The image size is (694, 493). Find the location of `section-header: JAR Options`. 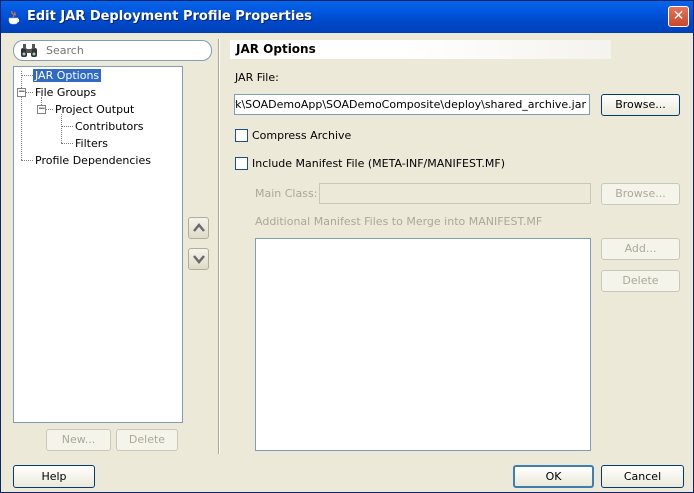

section-header: JAR Options is located at coordinates (420, 49).